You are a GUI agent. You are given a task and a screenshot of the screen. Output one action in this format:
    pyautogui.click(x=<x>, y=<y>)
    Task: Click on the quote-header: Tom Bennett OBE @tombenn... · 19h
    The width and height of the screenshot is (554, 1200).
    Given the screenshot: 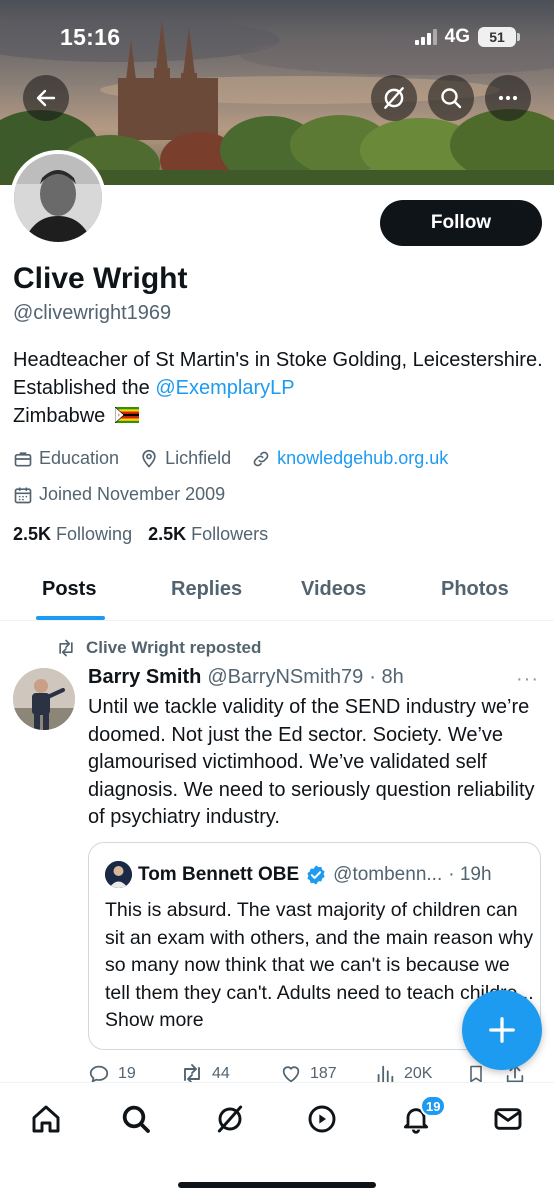 What is the action you would take?
    pyautogui.click(x=298, y=874)
    